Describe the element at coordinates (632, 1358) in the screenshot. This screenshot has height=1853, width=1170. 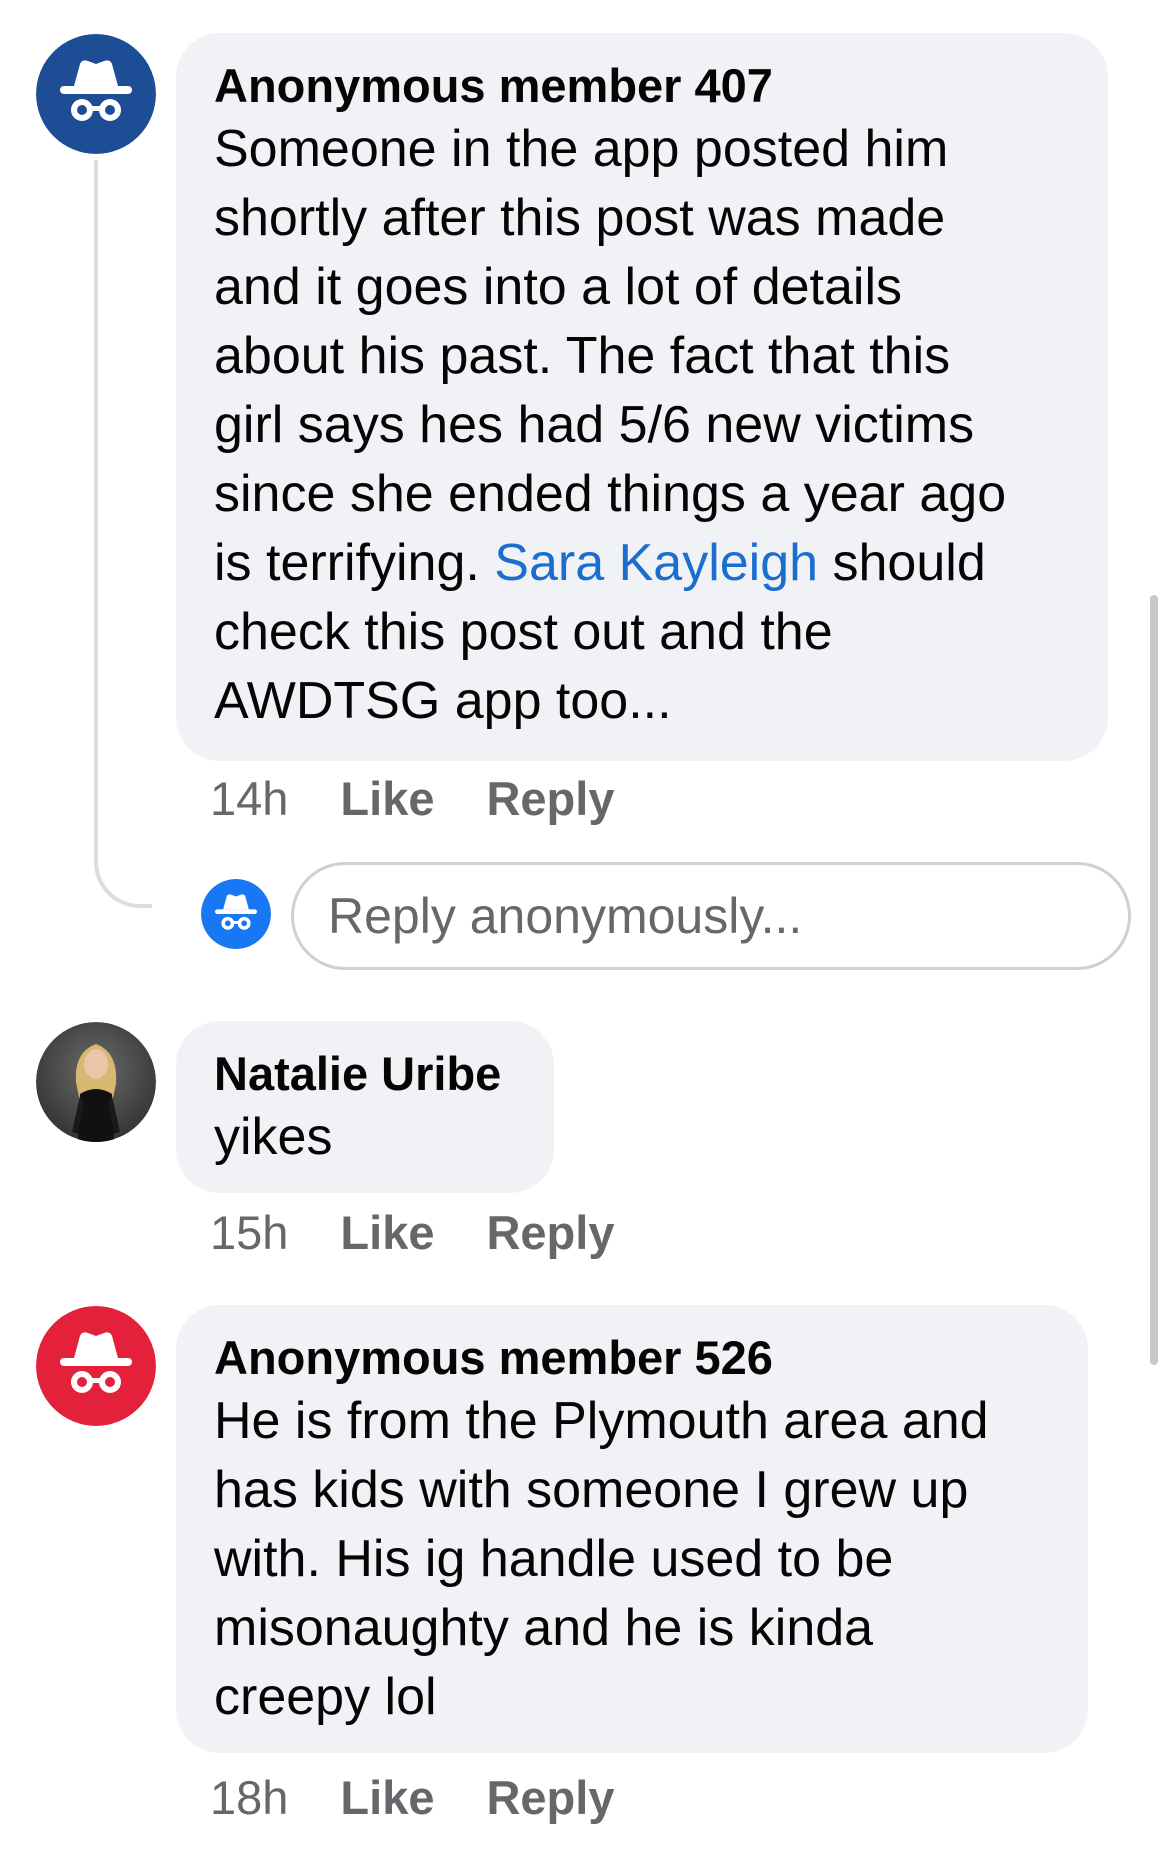
I see `comment-author: Anonymous member 526` at that location.